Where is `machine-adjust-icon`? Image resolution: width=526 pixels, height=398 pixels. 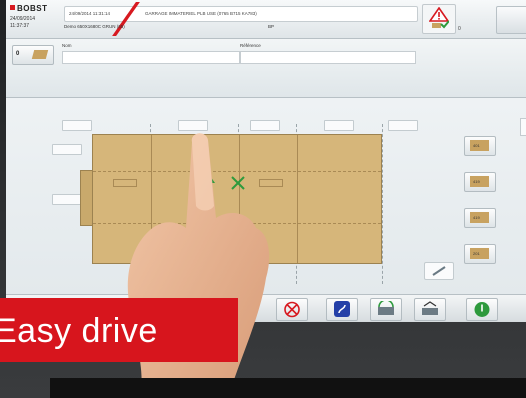 machine-adjust-icon is located at coordinates (430, 308).